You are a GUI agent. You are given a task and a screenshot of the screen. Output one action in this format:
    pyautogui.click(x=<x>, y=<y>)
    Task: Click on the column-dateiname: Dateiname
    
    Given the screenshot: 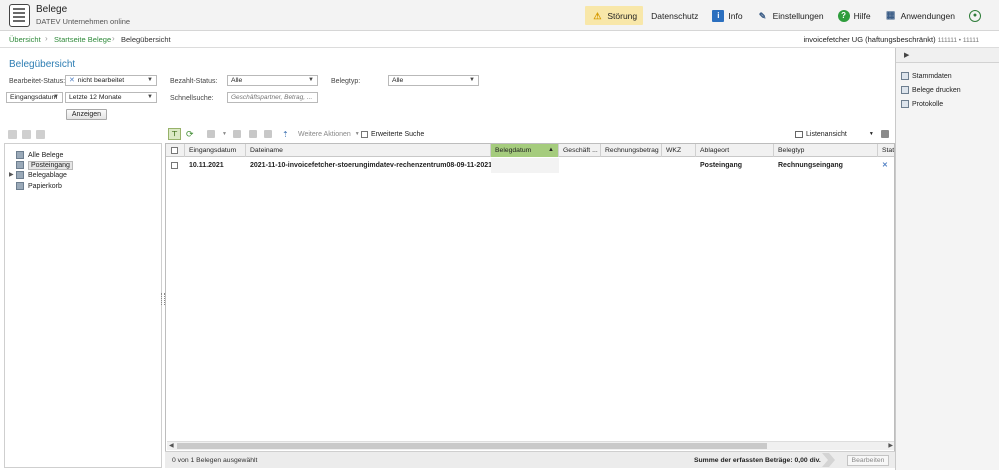 What is the action you would take?
    pyautogui.click(x=368, y=150)
    